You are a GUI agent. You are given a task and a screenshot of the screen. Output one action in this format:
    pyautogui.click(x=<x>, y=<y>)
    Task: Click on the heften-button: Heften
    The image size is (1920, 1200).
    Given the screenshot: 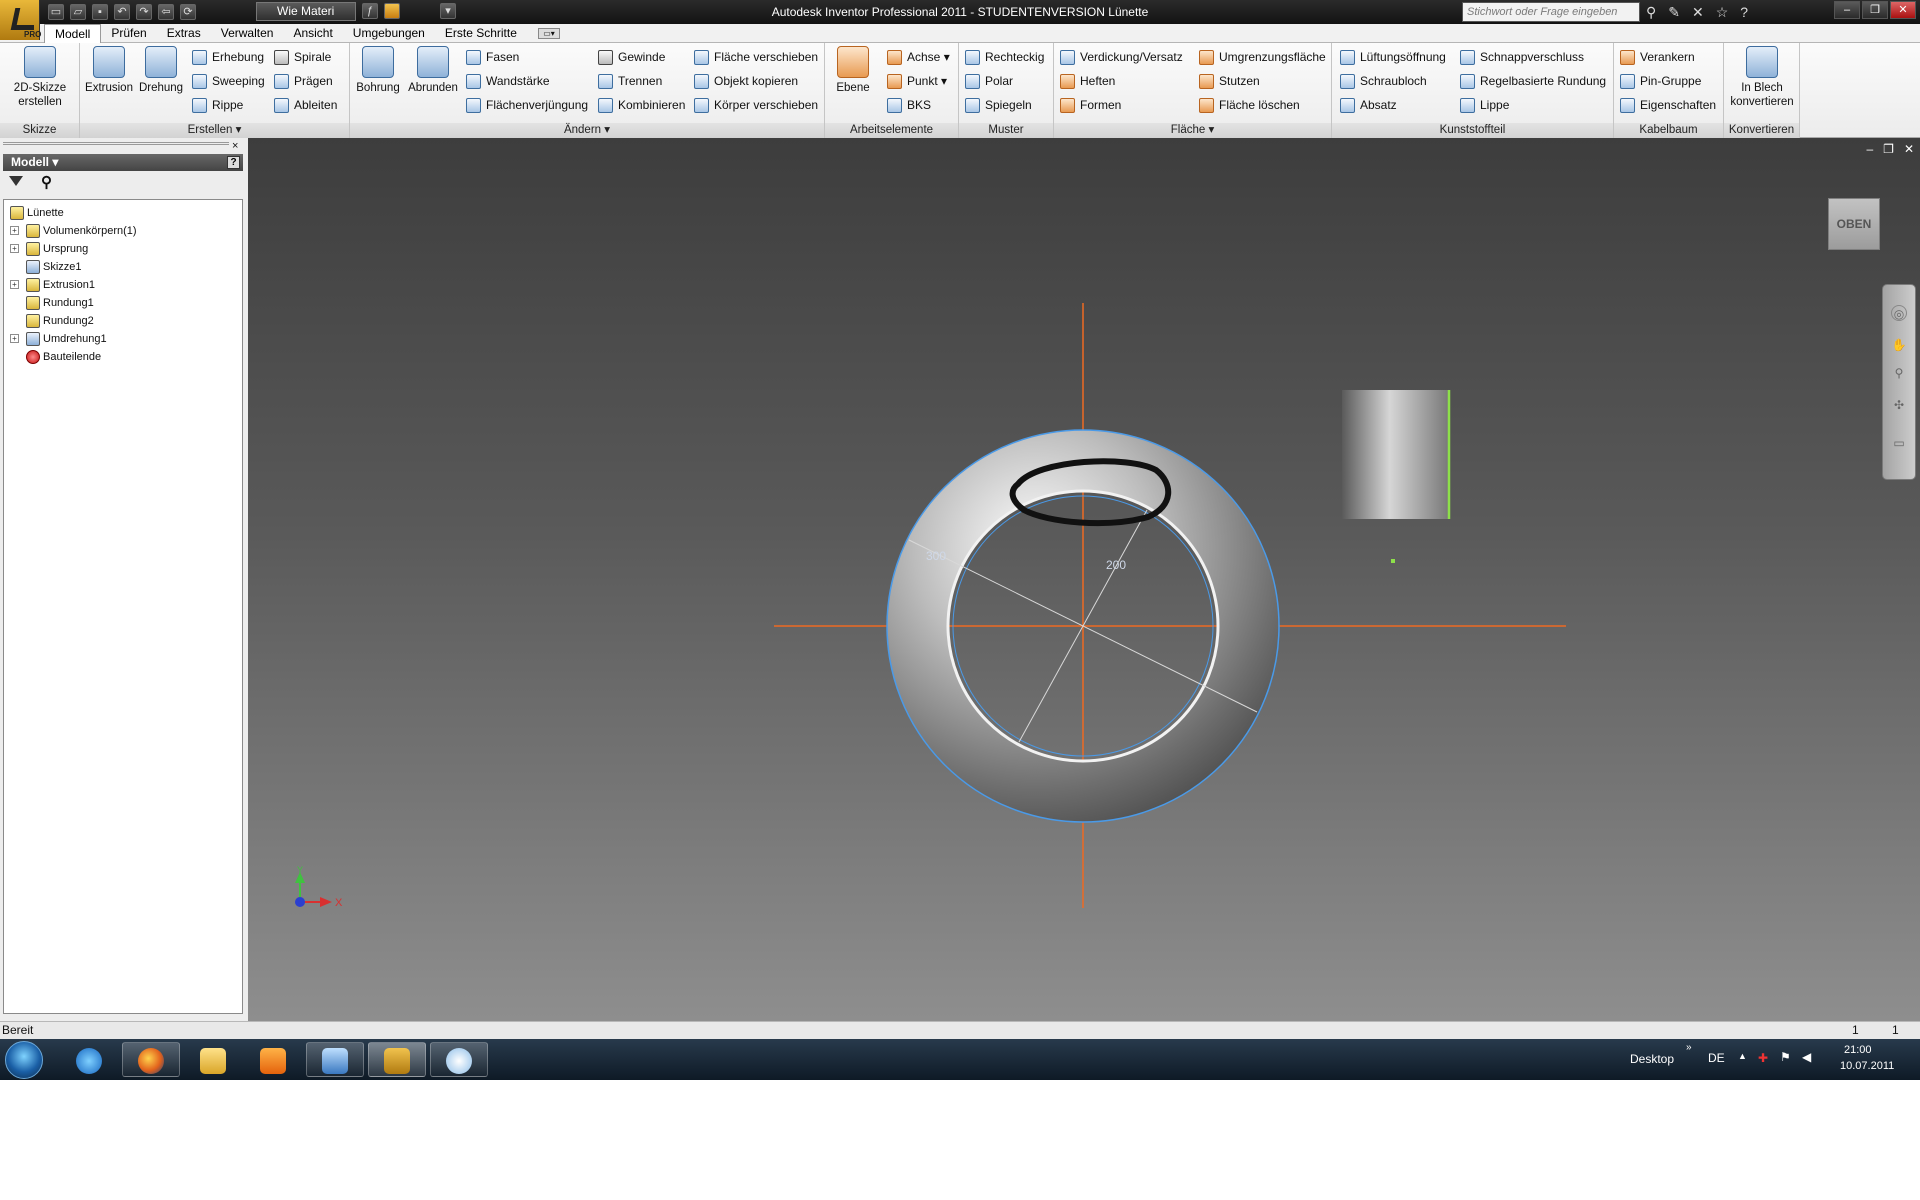 What is the action you would take?
    pyautogui.click(x=1087, y=81)
    